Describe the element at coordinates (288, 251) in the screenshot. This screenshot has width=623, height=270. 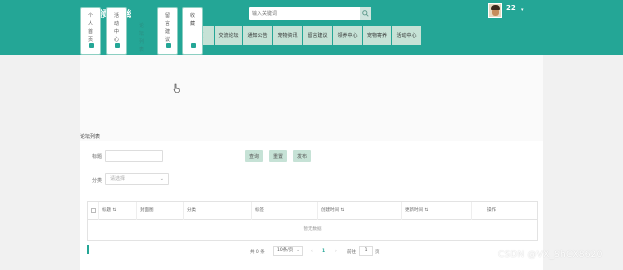
I see `page-size-select: 10条/页 ⌄` at that location.